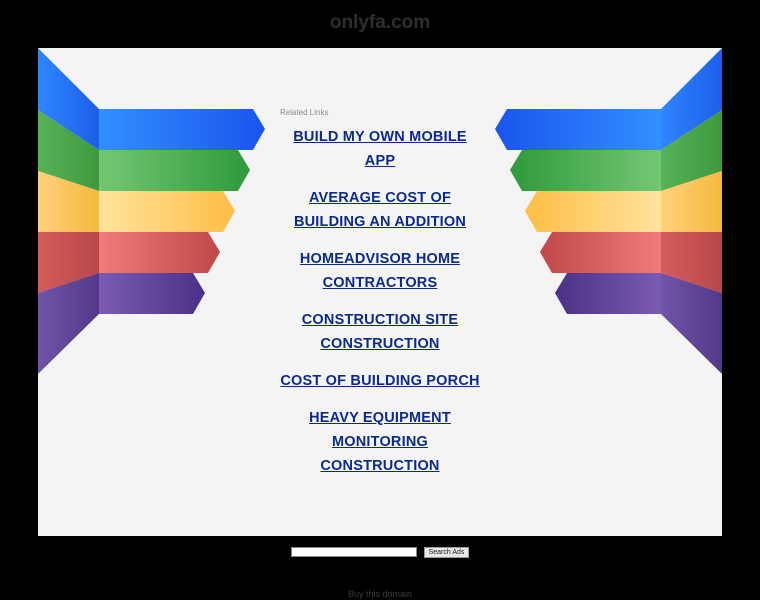 The height and width of the screenshot is (600, 760). What do you see at coordinates (380, 381) in the screenshot?
I see `related-link: COST OF BUILDING PORCH` at bounding box center [380, 381].